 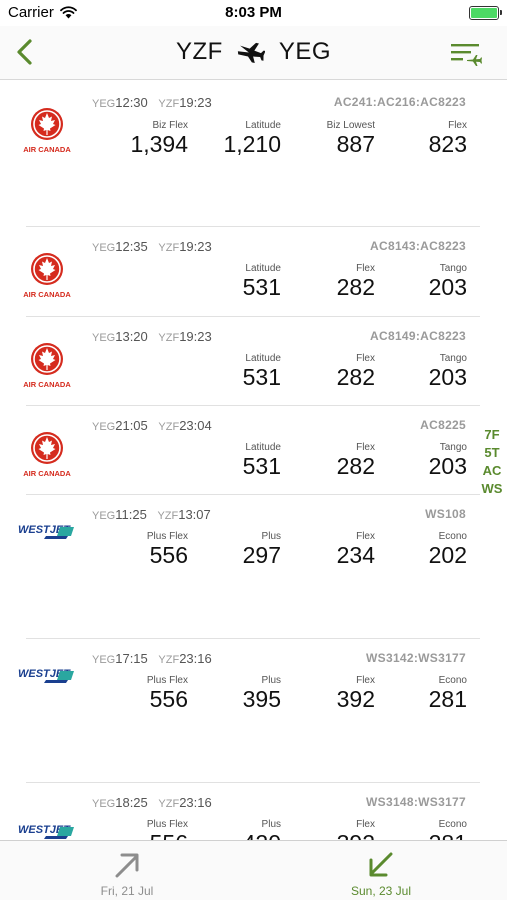 What do you see at coordinates (447, 466) in the screenshot?
I see `fare-price: 203` at bounding box center [447, 466].